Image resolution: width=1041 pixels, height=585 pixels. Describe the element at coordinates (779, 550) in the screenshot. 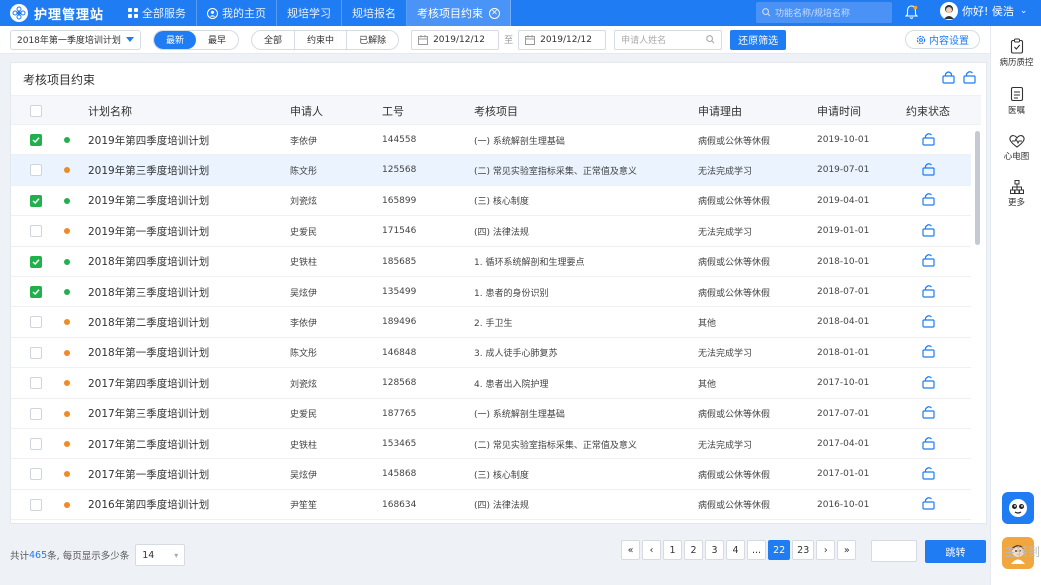

I see `page-button: 22` at that location.